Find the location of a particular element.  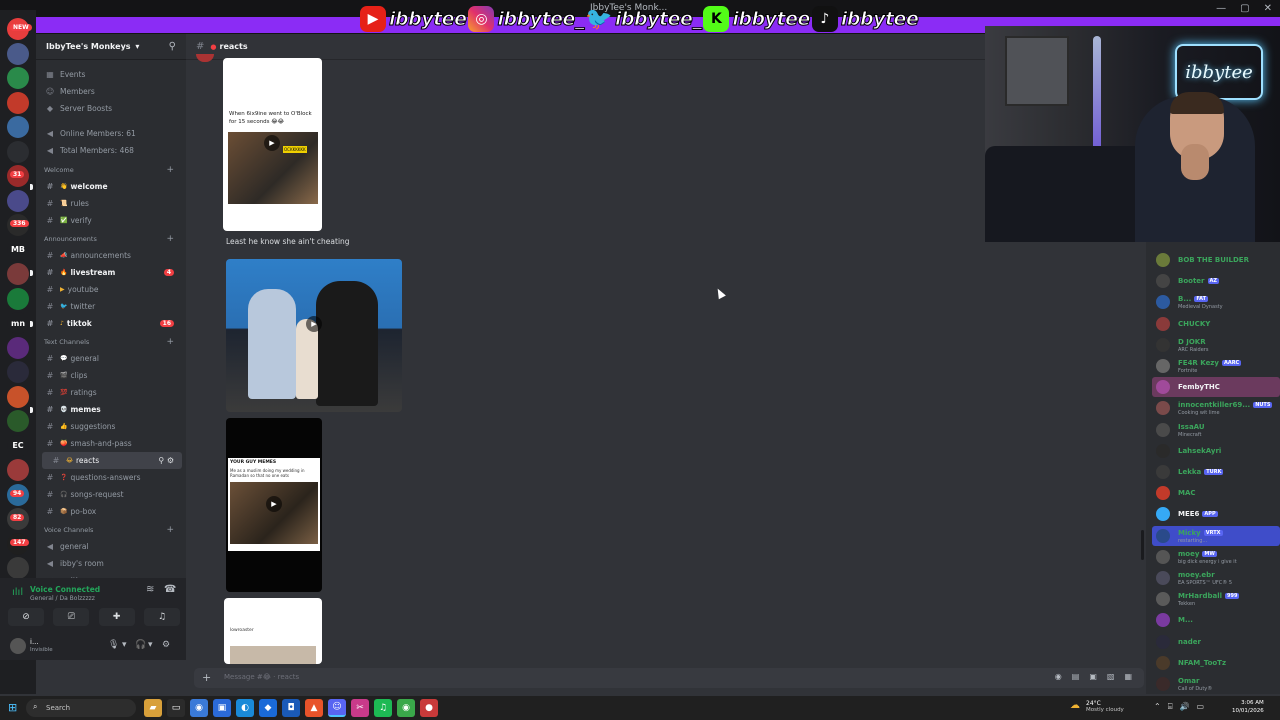

channel-youtube: # ▶ youtube is located at coordinates (109, 289).